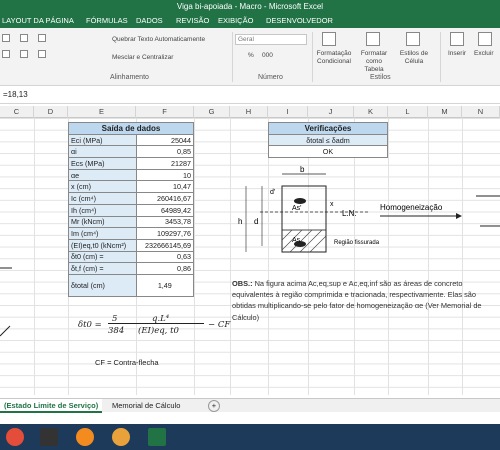 The image size is (500, 450). I want to click on column-header: E, so click(102, 112).